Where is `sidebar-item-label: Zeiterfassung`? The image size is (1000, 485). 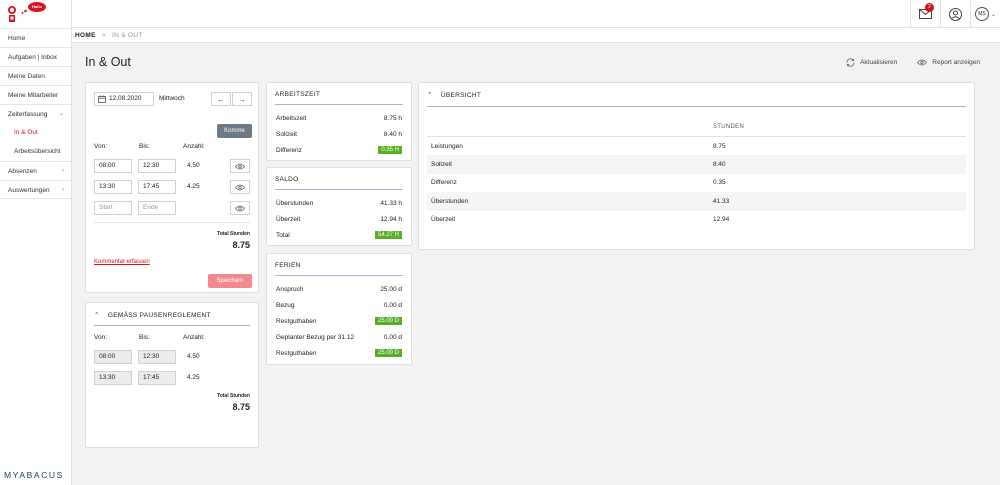 sidebar-item-label: Zeiterfassung is located at coordinates (28, 114).